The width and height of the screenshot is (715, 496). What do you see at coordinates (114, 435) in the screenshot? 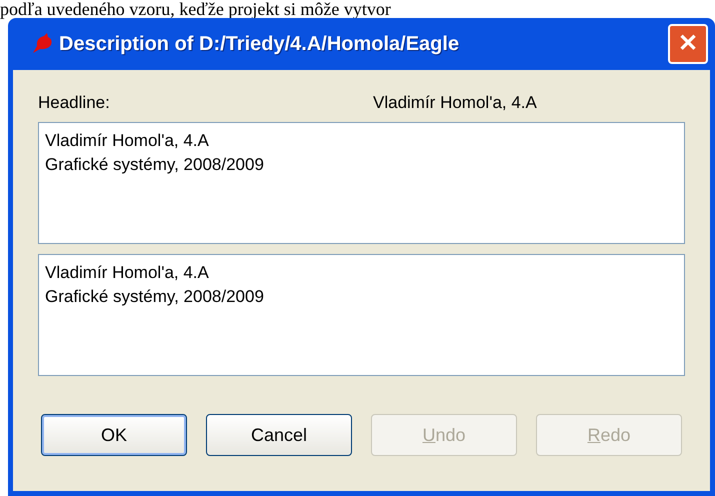
I see `dialog-button: OK` at bounding box center [114, 435].